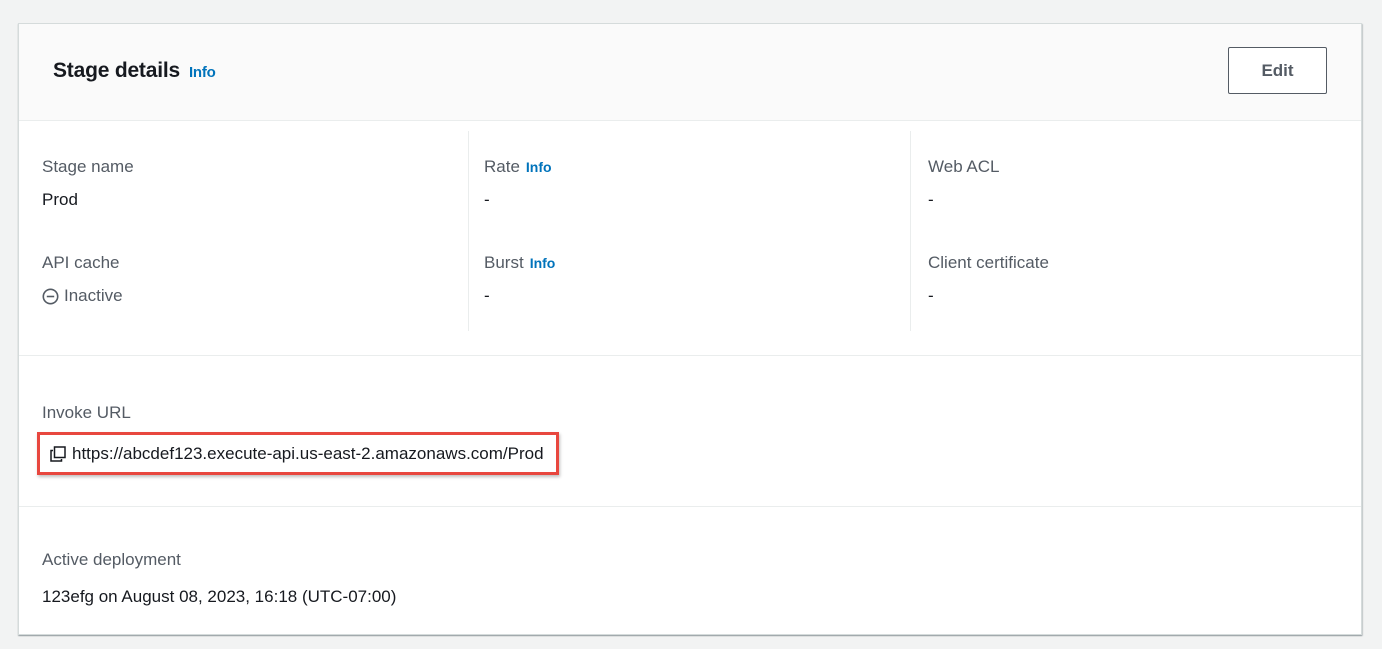 Image resolution: width=1382 pixels, height=649 pixels. I want to click on rate-field: Rate Info -, so click(518, 183).